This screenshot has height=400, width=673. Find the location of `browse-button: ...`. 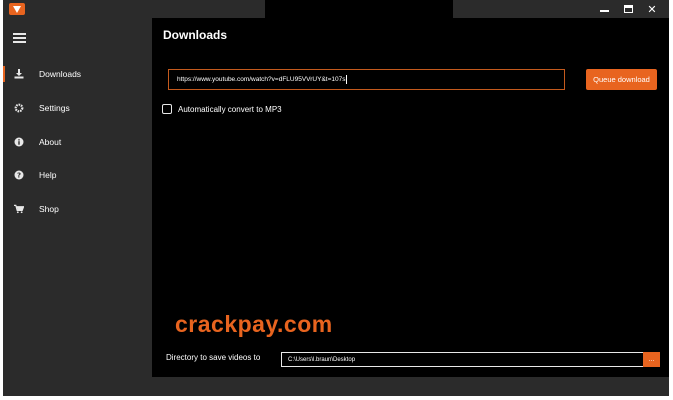

browse-button: ... is located at coordinates (651, 359).